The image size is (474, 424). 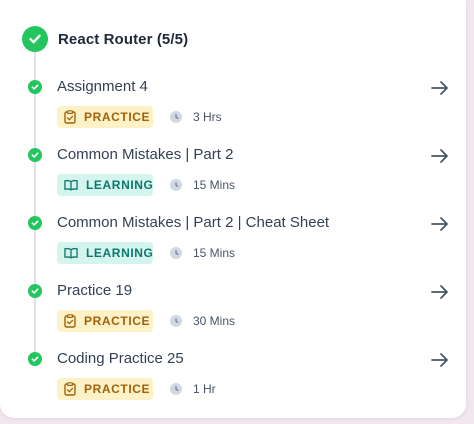 What do you see at coordinates (123, 39) in the screenshot?
I see `section-title: React Router (5/5)` at bounding box center [123, 39].